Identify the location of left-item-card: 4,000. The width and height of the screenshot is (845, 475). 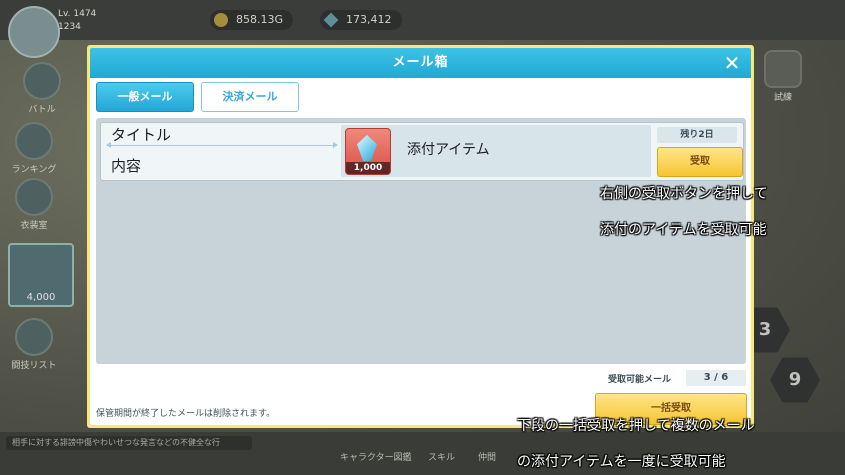
(41, 275).